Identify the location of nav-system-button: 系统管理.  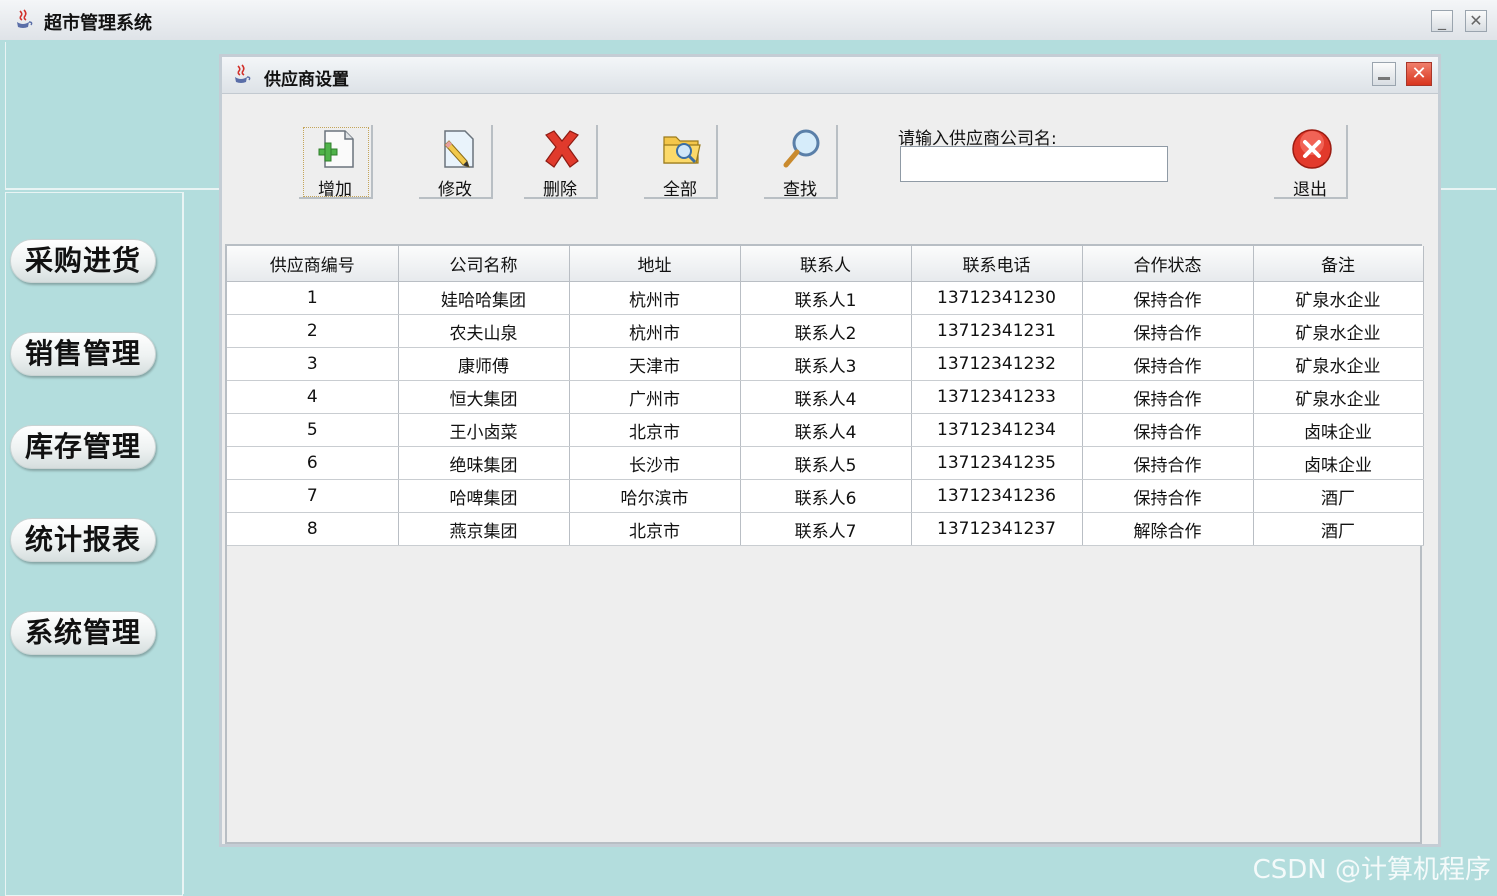
(83, 633).